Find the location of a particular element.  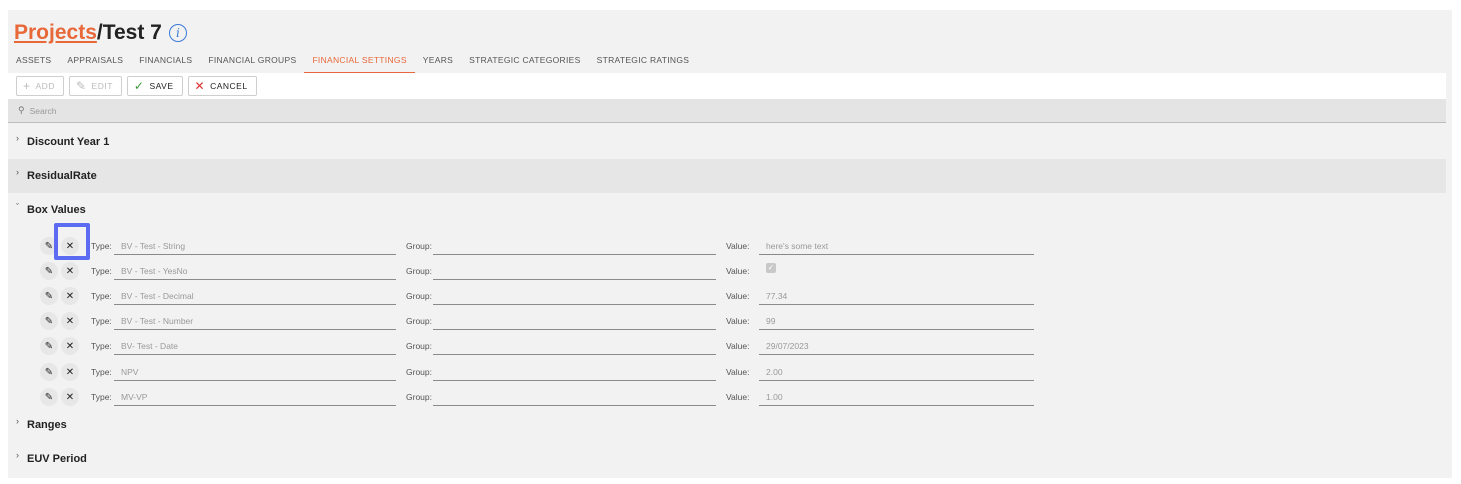

info-icon: i is located at coordinates (177, 33).